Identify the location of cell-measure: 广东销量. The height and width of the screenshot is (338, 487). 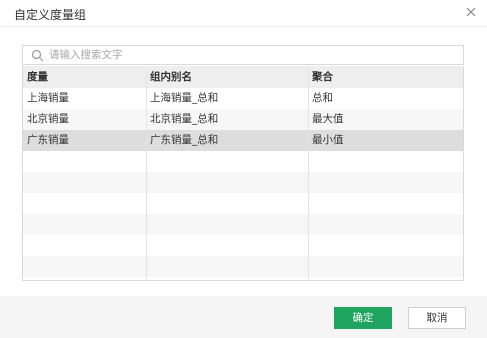
(48, 140).